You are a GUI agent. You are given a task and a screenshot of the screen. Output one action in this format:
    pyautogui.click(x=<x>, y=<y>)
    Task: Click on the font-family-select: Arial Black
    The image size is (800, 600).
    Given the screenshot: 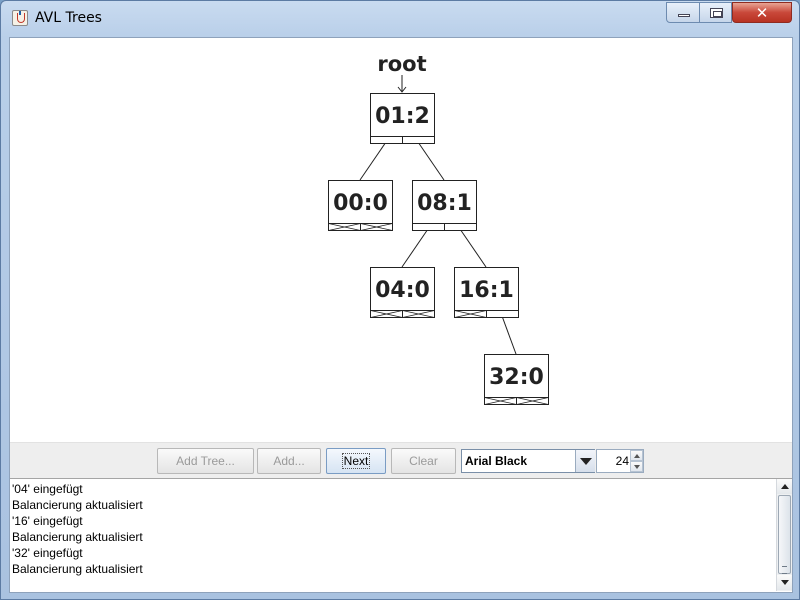 What is the action you would take?
    pyautogui.click(x=528, y=461)
    